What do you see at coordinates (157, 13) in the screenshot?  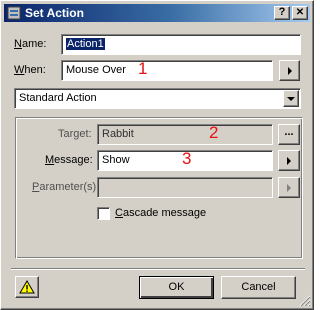 I see `title-bar: Set Action ? ✕` at bounding box center [157, 13].